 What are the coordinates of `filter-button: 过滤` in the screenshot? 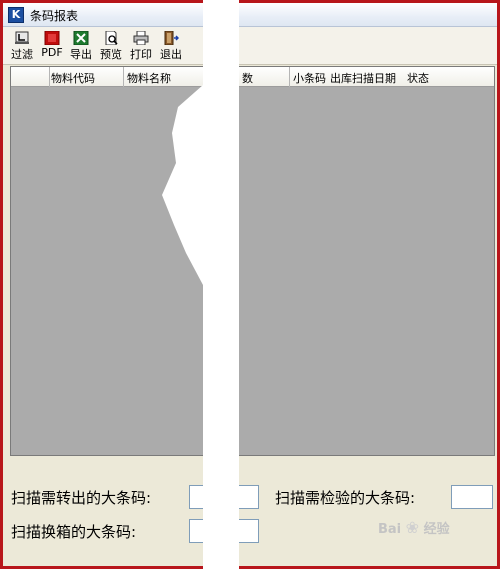 It's located at (22, 46).